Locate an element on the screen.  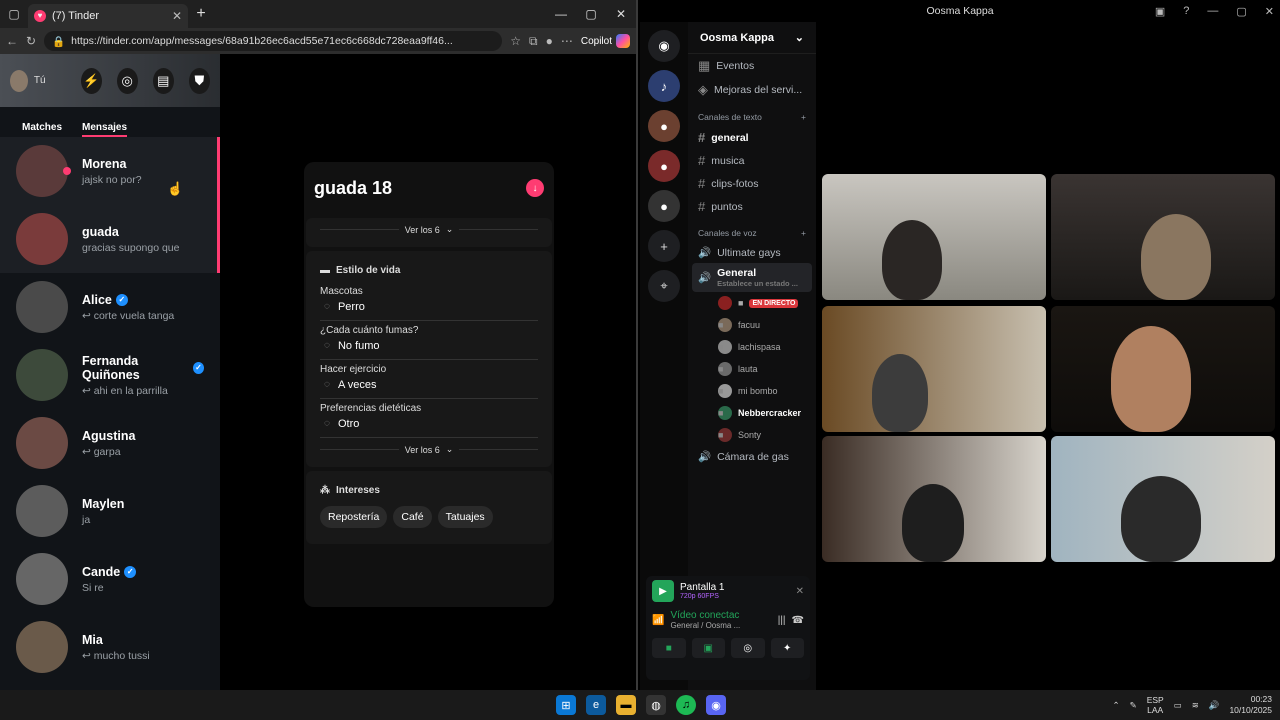
text-channel-item: # puntos is located at coordinates (752, 206).